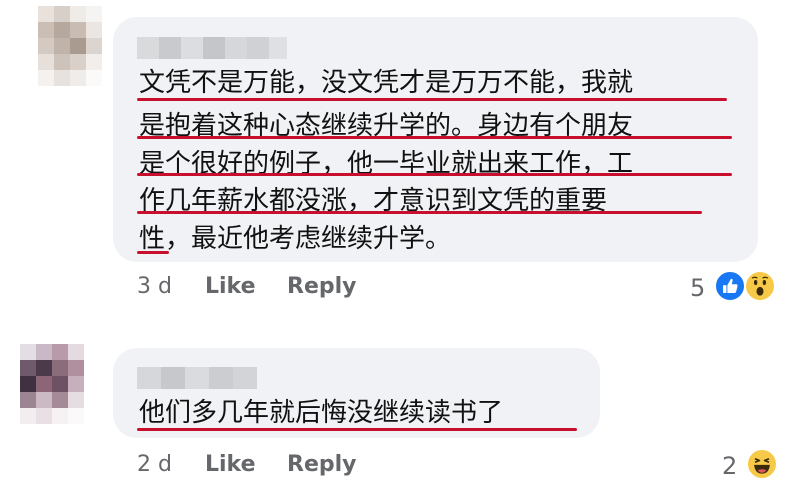 Image resolution: width=800 pixels, height=493 pixels. I want to click on like-icon, so click(730, 286).